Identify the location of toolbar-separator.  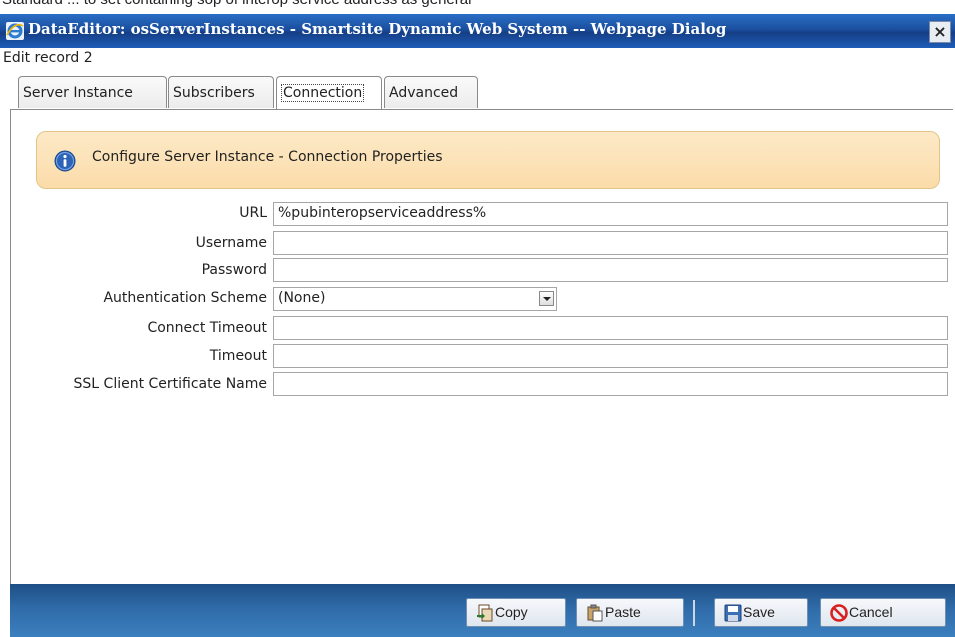
(694, 613).